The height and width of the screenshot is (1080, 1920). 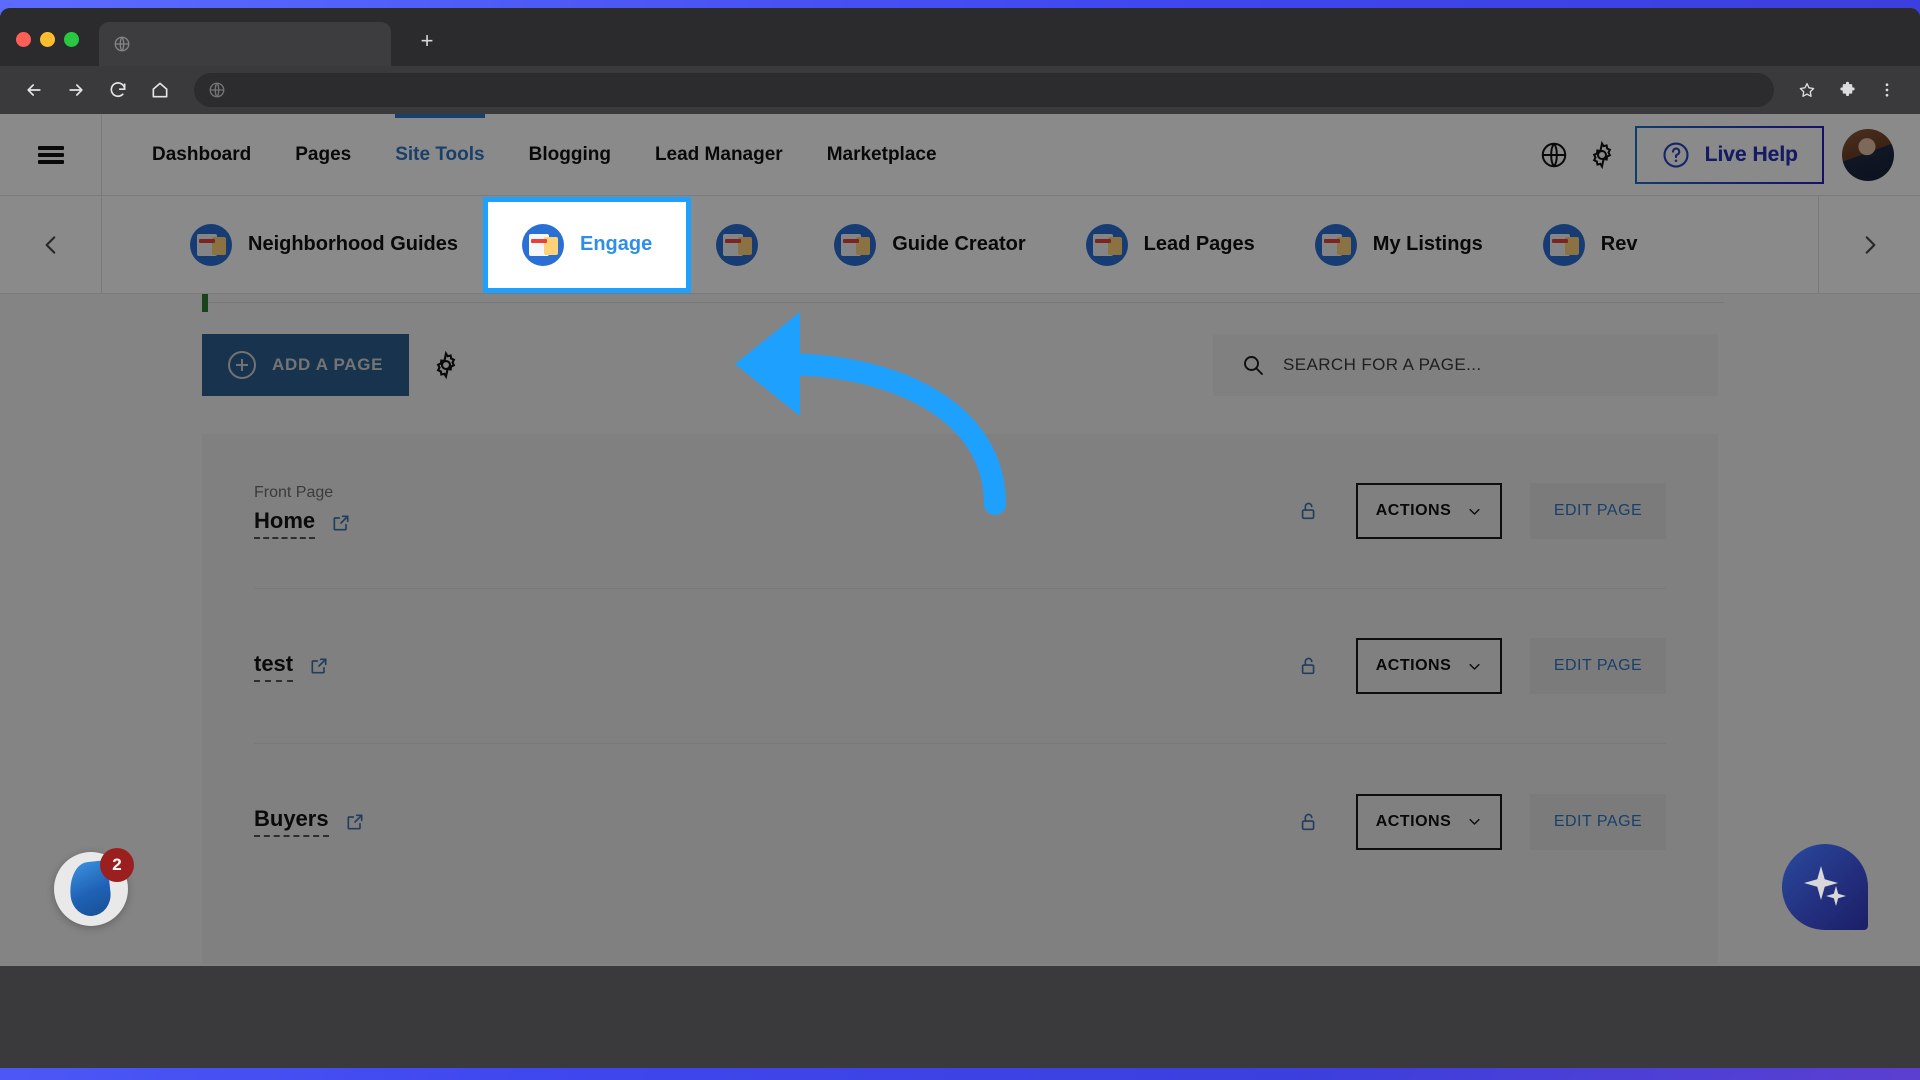 I want to click on search-icon, so click(x=1253, y=365).